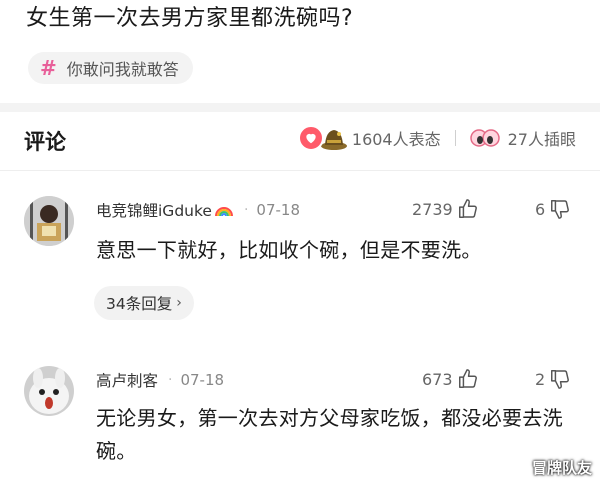 Image resolution: width=600 pixels, height=486 pixels. What do you see at coordinates (561, 468) in the screenshot?
I see `watermark: 冒牌队友` at bounding box center [561, 468].